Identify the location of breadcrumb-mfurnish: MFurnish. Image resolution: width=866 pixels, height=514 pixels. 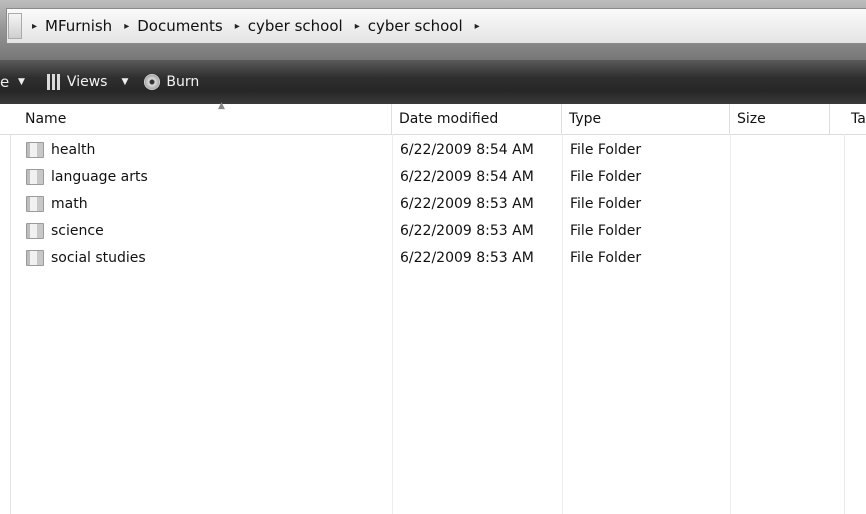
(78, 26).